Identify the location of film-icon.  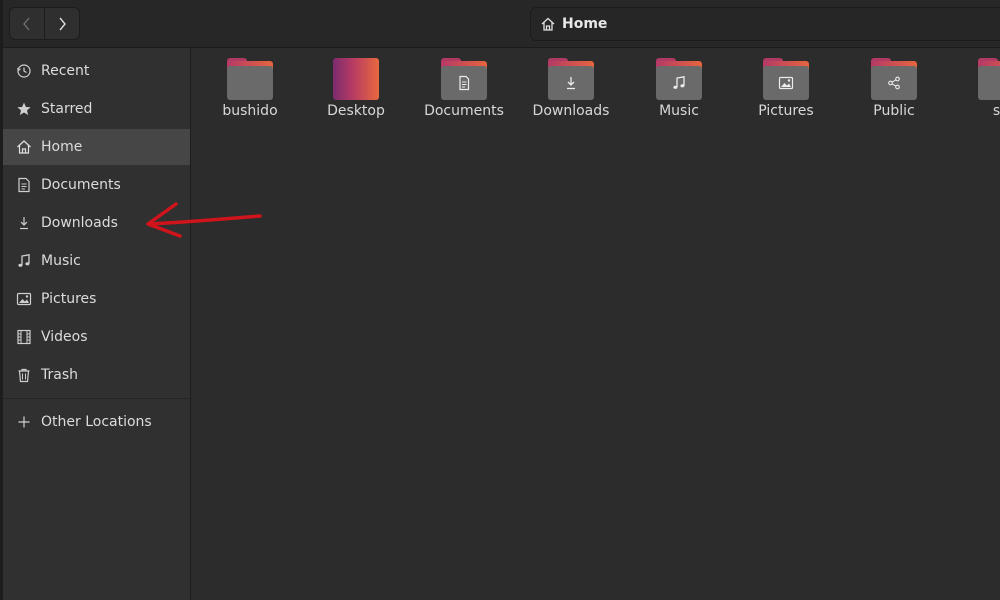
(24, 337).